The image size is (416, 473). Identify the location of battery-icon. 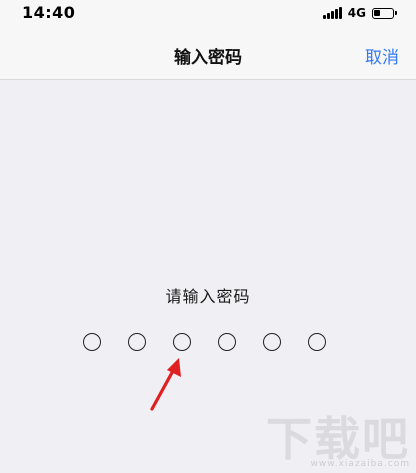
(384, 13).